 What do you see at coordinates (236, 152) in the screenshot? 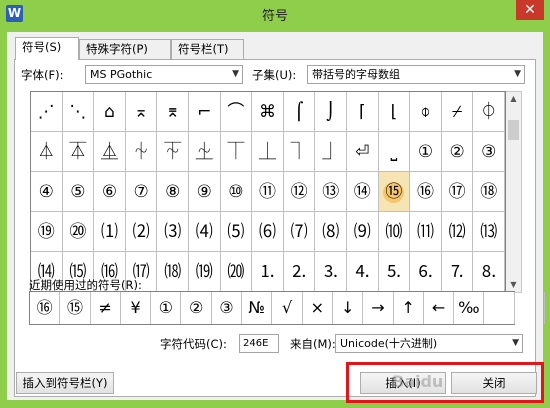
I see `symbol-cell: ⏉` at bounding box center [236, 152].